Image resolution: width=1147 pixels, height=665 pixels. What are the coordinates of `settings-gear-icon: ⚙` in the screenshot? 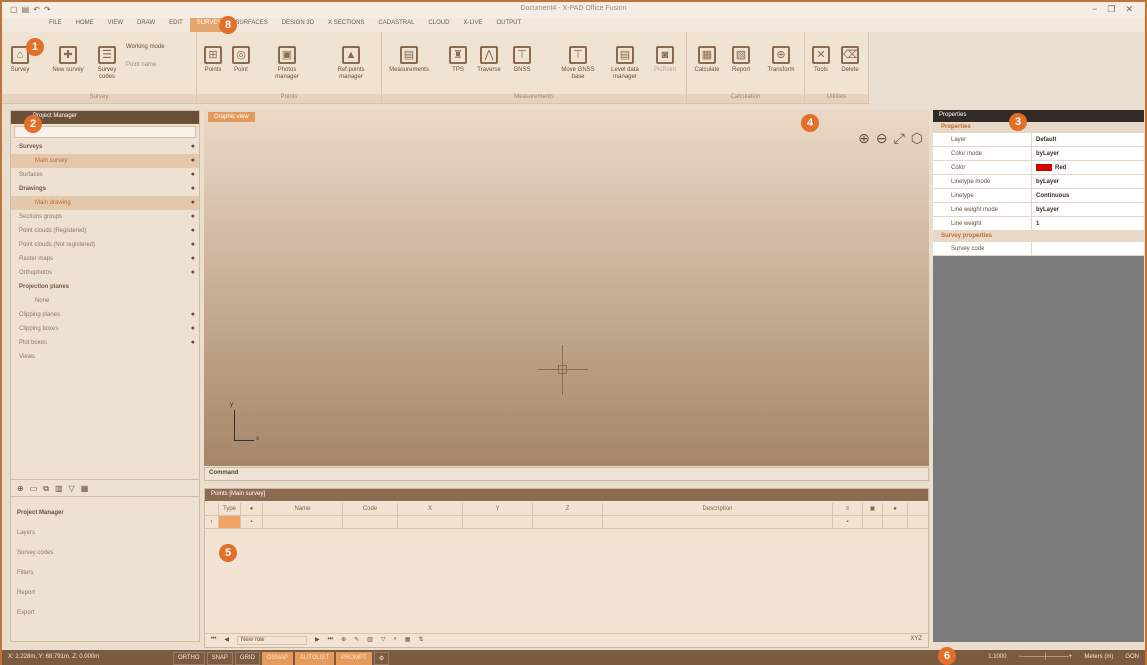 It's located at (381, 658).